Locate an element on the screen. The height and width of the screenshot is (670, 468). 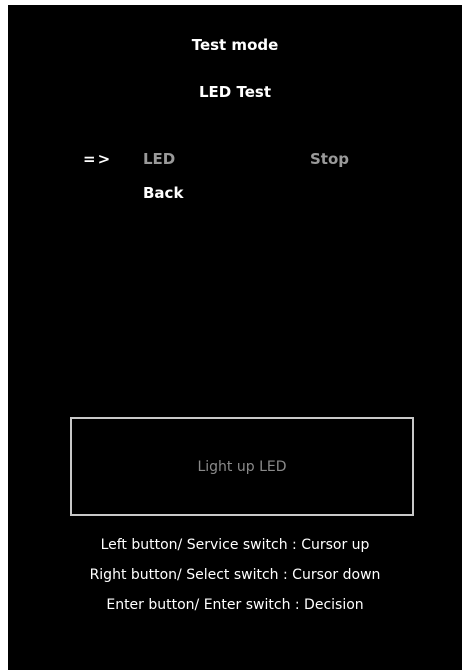
menu-cursor-arrow: => is located at coordinates (98, 159).